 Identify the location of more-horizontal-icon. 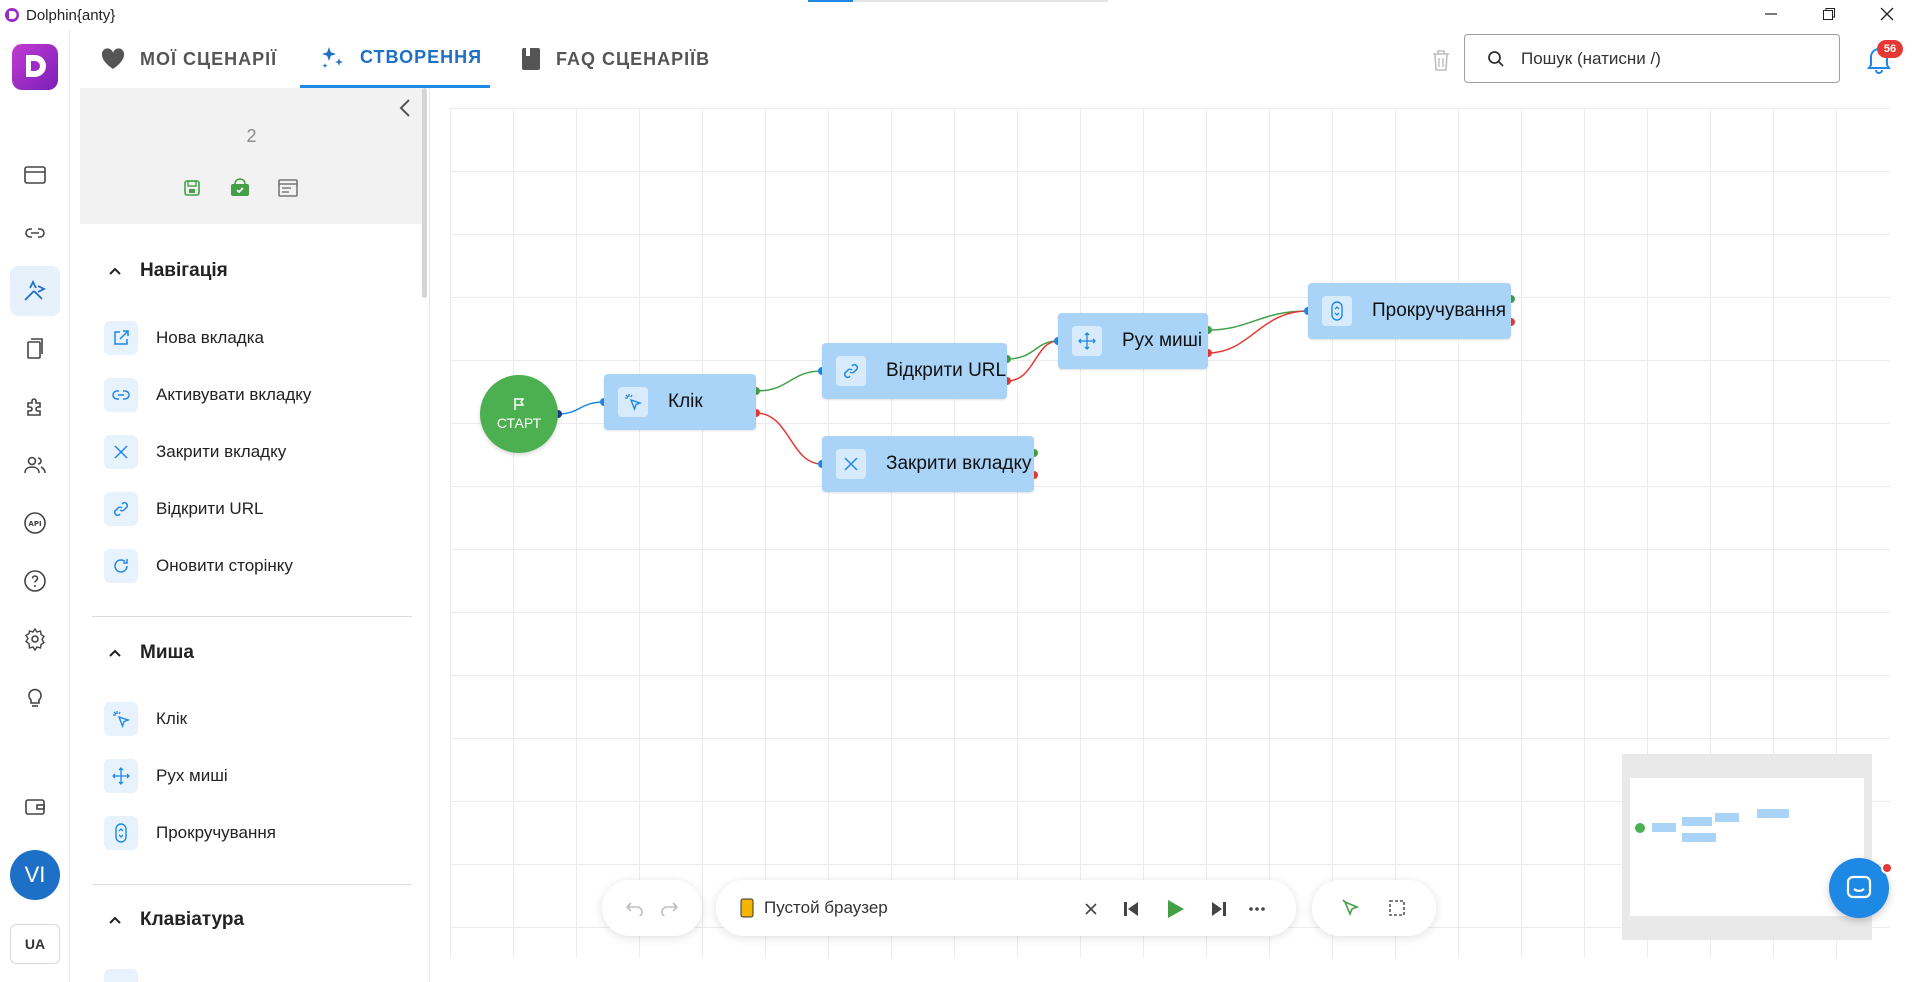
(1257, 909).